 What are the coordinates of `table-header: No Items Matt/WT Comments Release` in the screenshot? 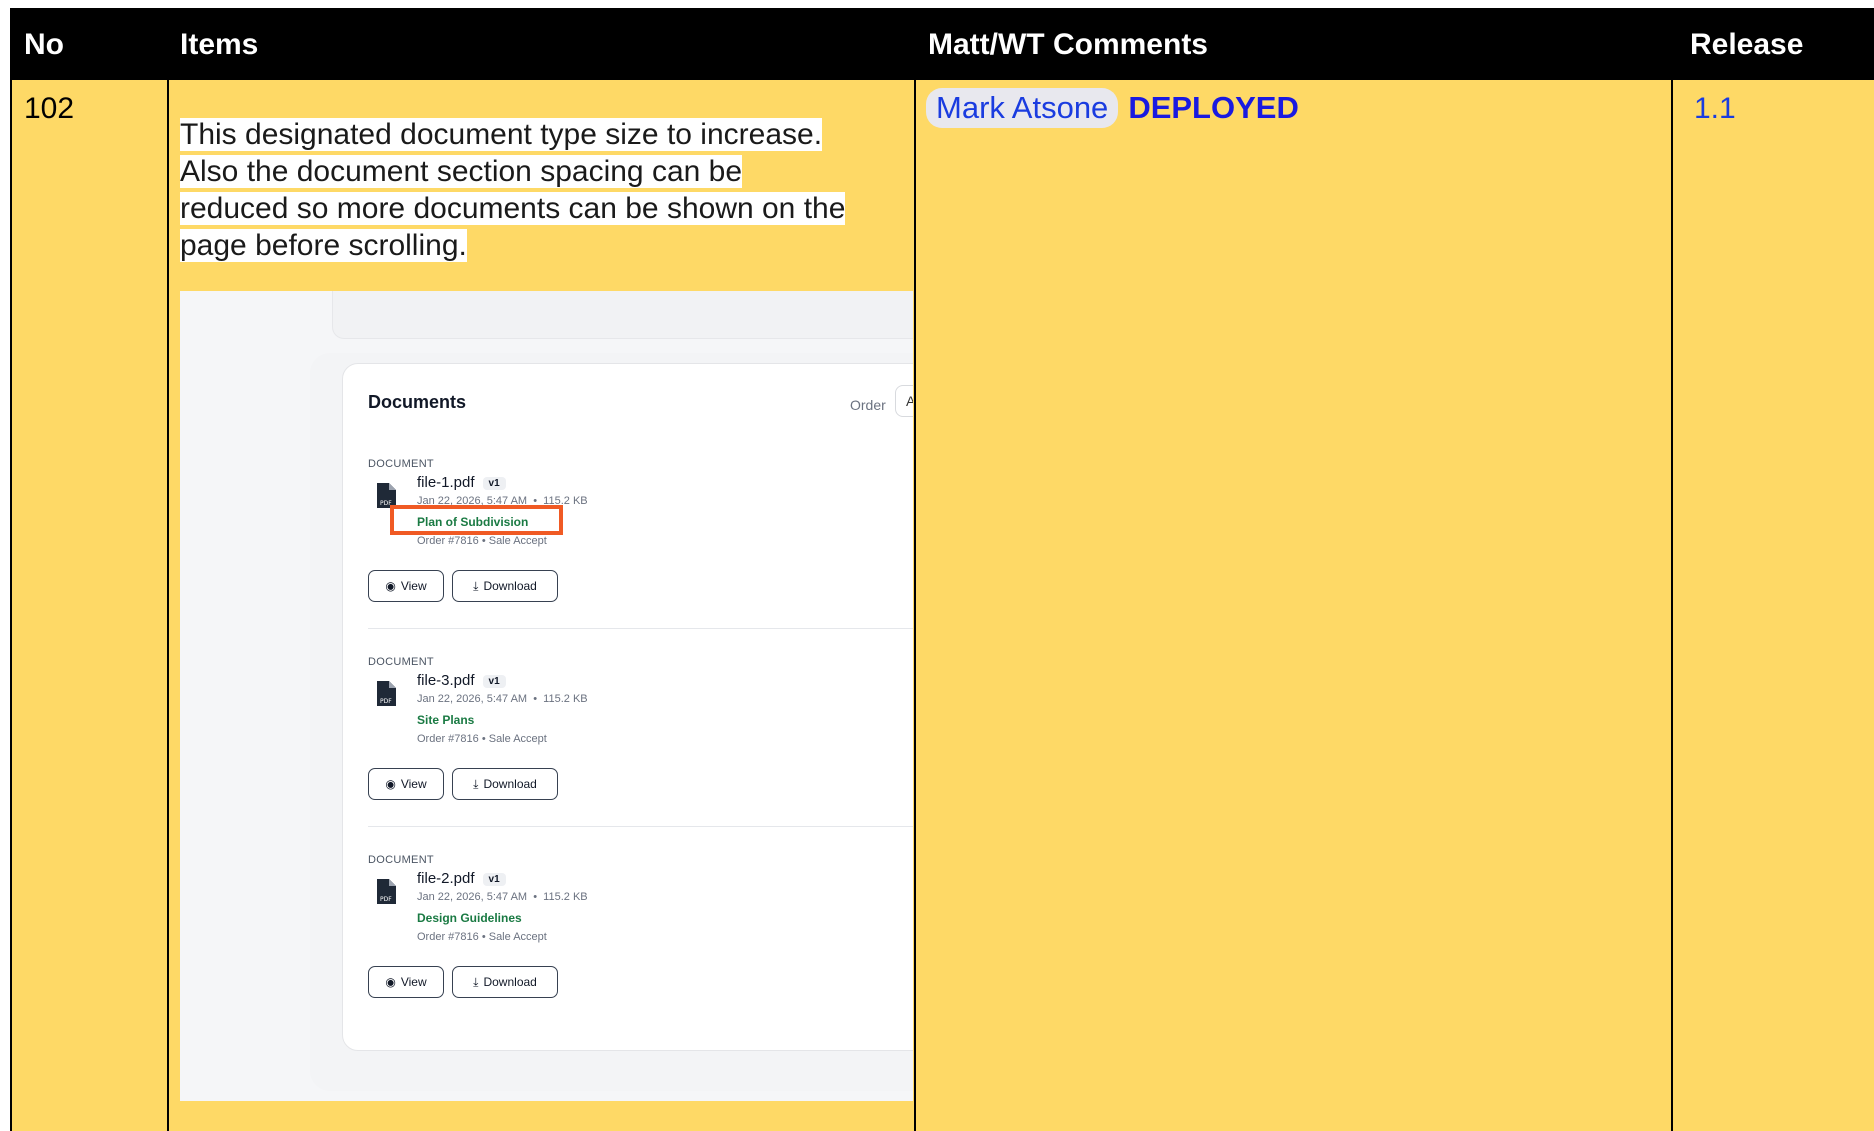 It's located at (942, 44).